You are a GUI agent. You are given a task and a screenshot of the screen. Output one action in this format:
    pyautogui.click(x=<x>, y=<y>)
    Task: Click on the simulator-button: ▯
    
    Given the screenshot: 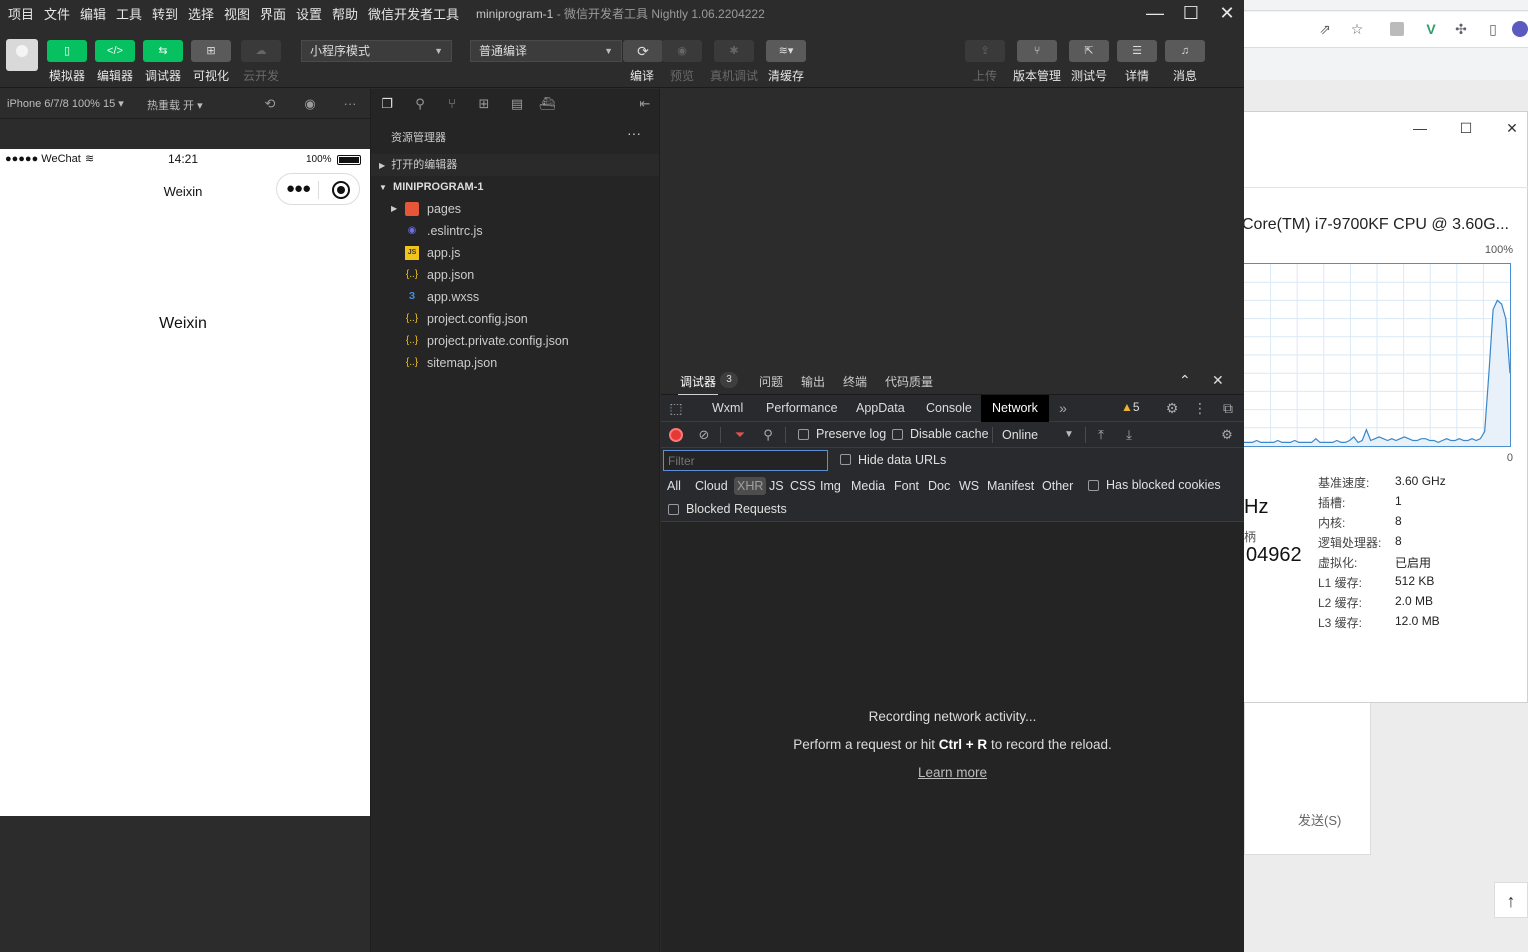 What is the action you would take?
    pyautogui.click(x=67, y=51)
    